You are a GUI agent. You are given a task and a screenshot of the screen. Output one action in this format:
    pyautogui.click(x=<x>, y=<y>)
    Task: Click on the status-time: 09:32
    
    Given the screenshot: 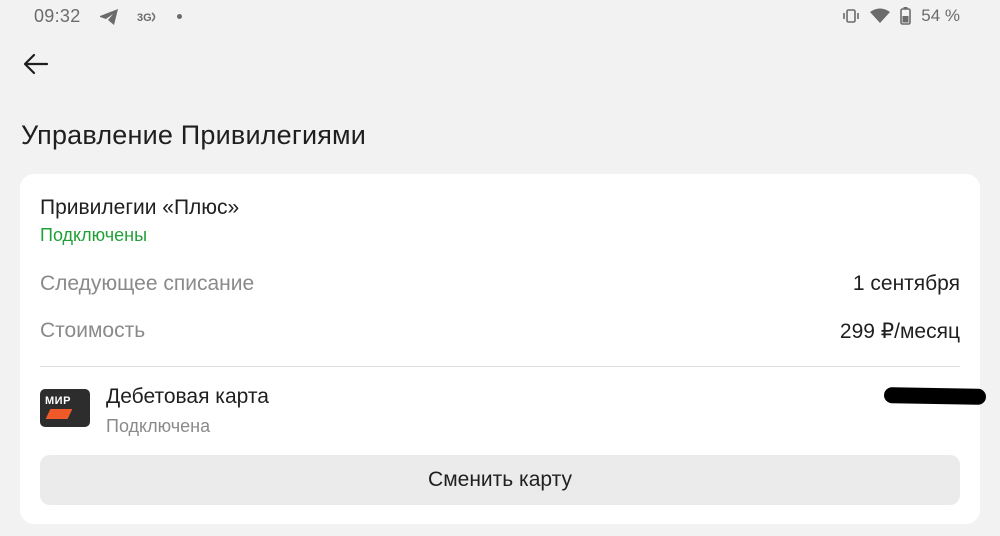 What is the action you would take?
    pyautogui.click(x=57, y=16)
    